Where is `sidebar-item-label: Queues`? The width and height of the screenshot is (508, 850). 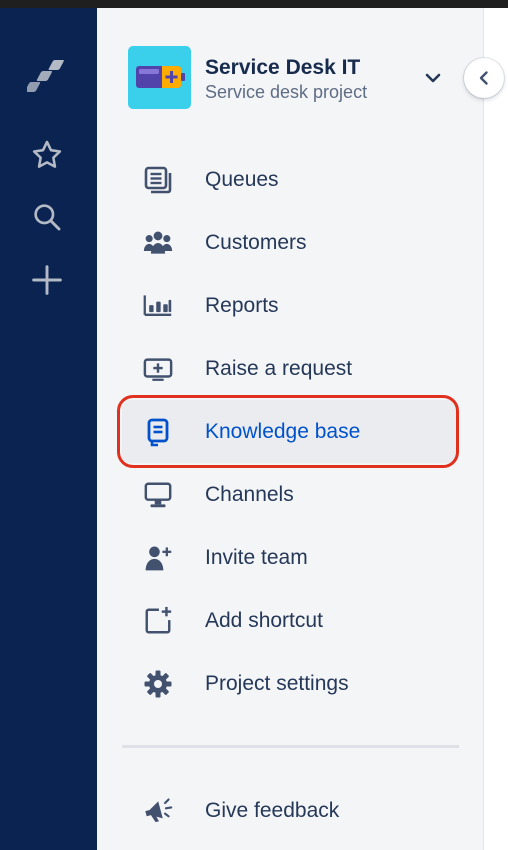
sidebar-item-label: Queues is located at coordinates (242, 179).